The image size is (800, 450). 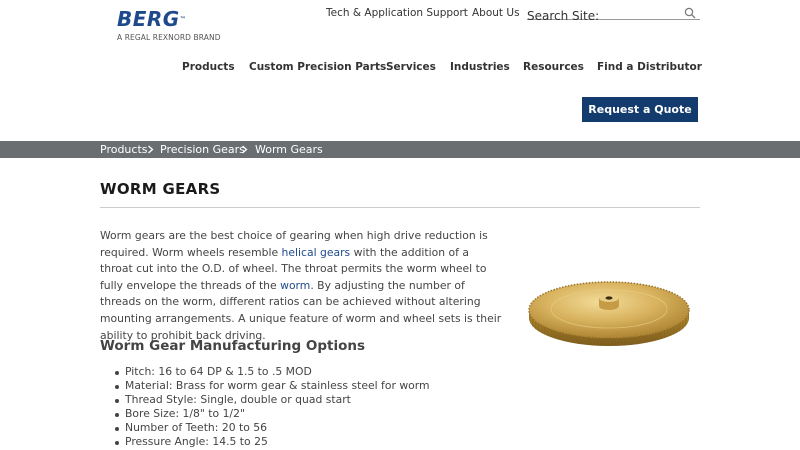 What do you see at coordinates (640, 109) in the screenshot?
I see `request-quote-button: Request a Quote` at bounding box center [640, 109].